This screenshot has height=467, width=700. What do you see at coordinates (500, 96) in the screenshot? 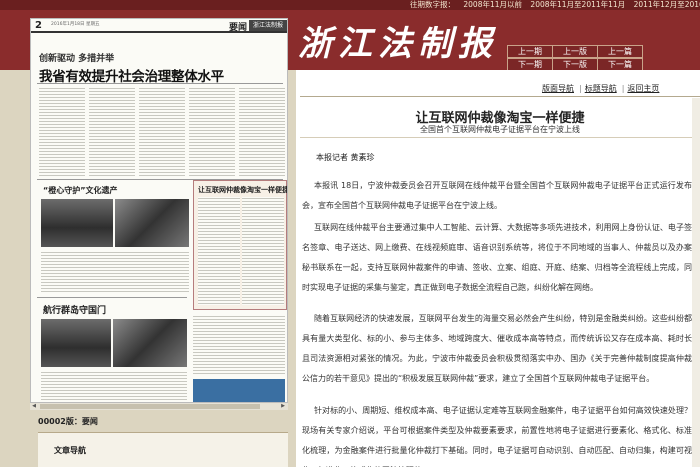
I see `article-top-rule` at bounding box center [500, 96].